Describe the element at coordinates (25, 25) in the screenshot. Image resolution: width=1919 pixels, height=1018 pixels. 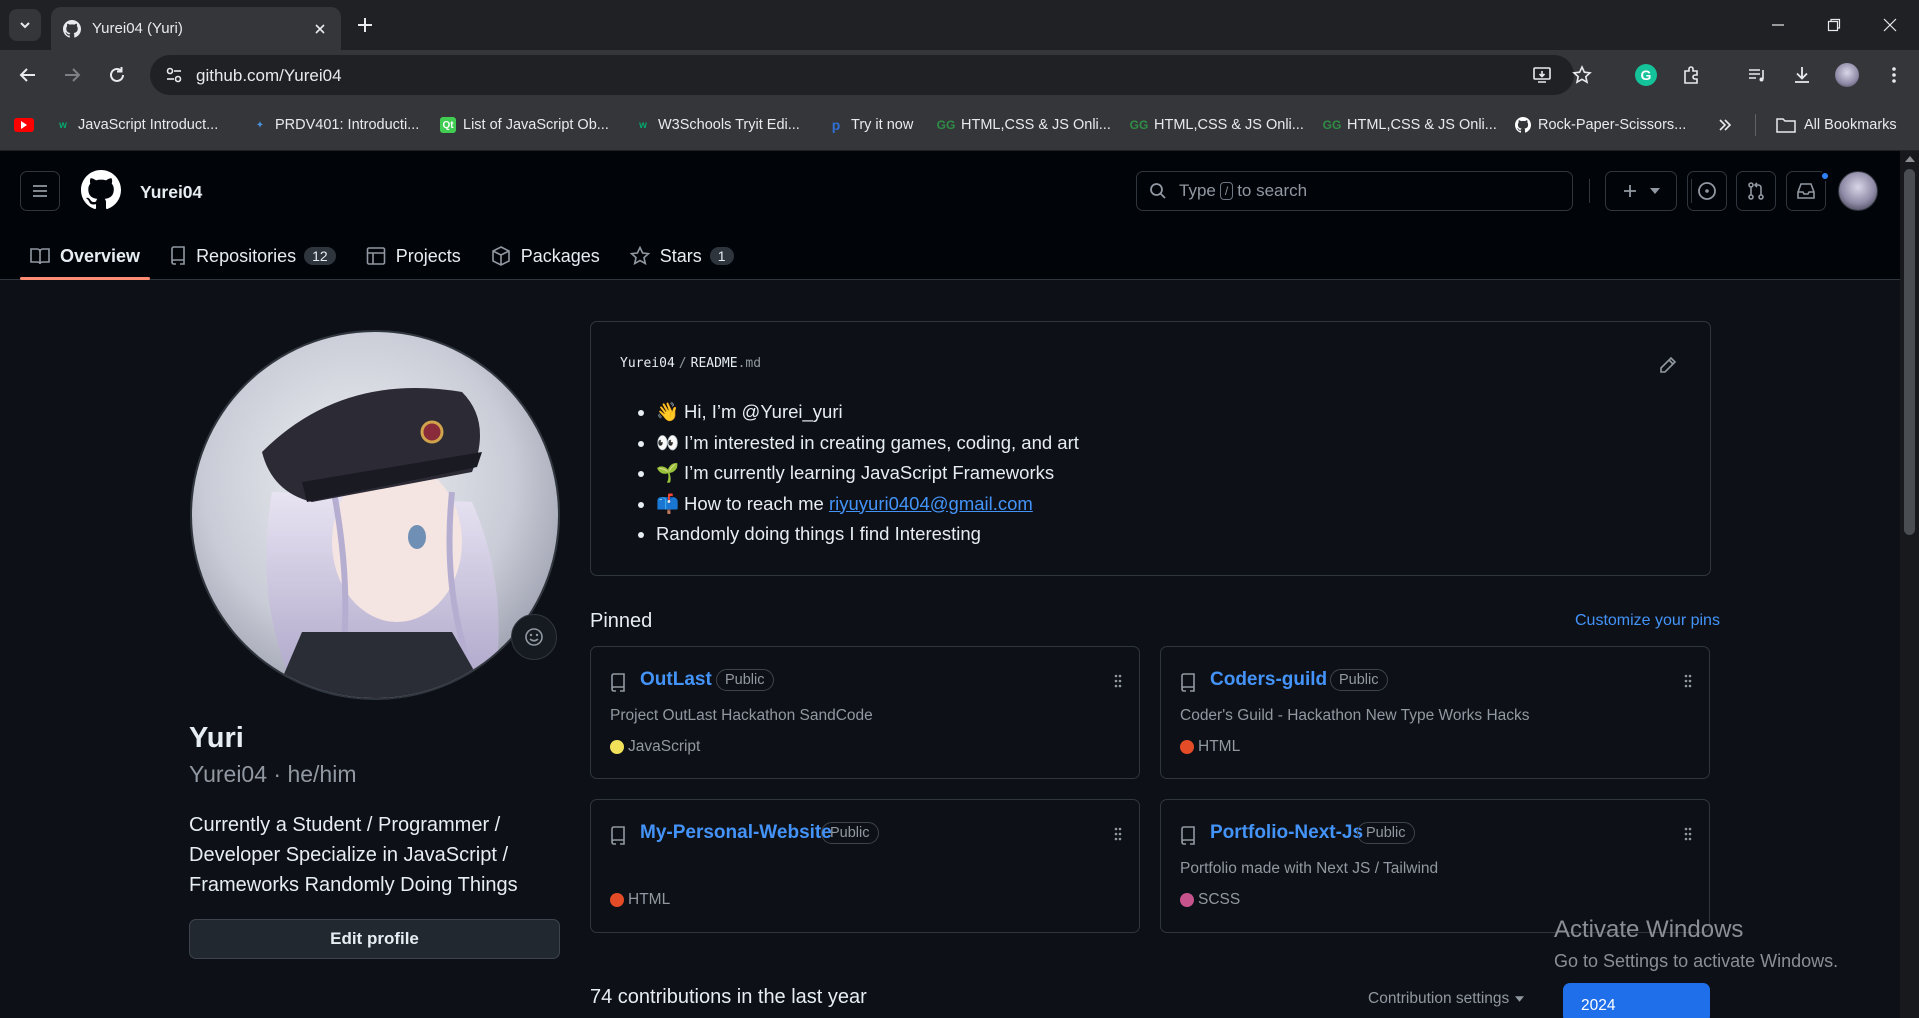
I see `tab-search-button` at that location.